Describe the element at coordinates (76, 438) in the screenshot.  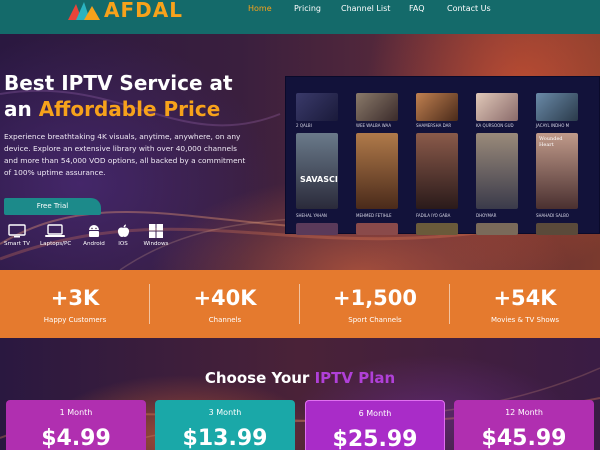
I see `plan-price: $4.99` at that location.